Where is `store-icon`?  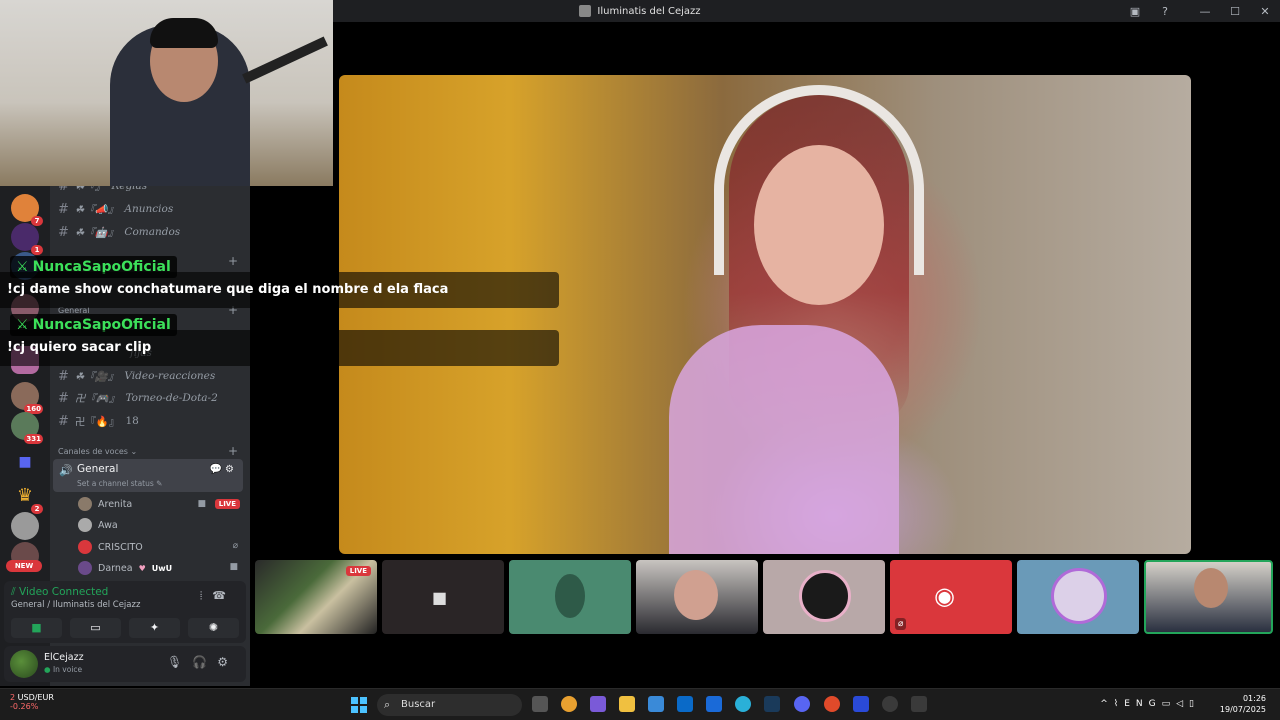
store-icon is located at coordinates (656, 704).